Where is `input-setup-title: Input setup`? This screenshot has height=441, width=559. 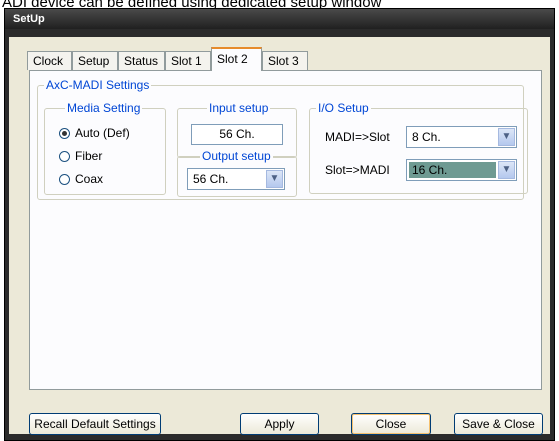 input-setup-title: Input setup is located at coordinates (239, 108).